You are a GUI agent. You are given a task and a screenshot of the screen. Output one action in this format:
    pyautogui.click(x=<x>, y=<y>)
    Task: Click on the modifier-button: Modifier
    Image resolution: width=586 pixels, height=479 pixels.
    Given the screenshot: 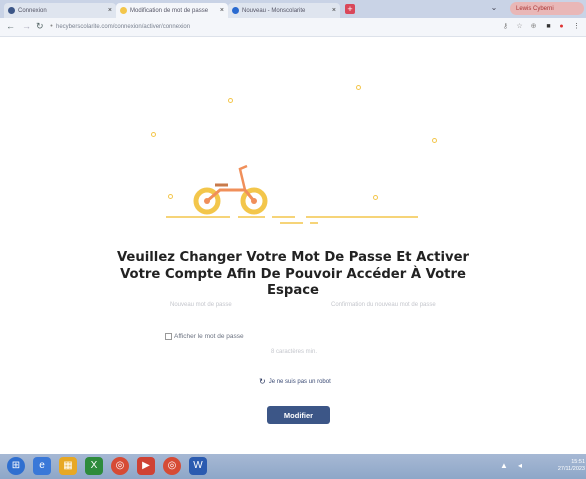 What is the action you would take?
    pyautogui.click(x=298, y=415)
    